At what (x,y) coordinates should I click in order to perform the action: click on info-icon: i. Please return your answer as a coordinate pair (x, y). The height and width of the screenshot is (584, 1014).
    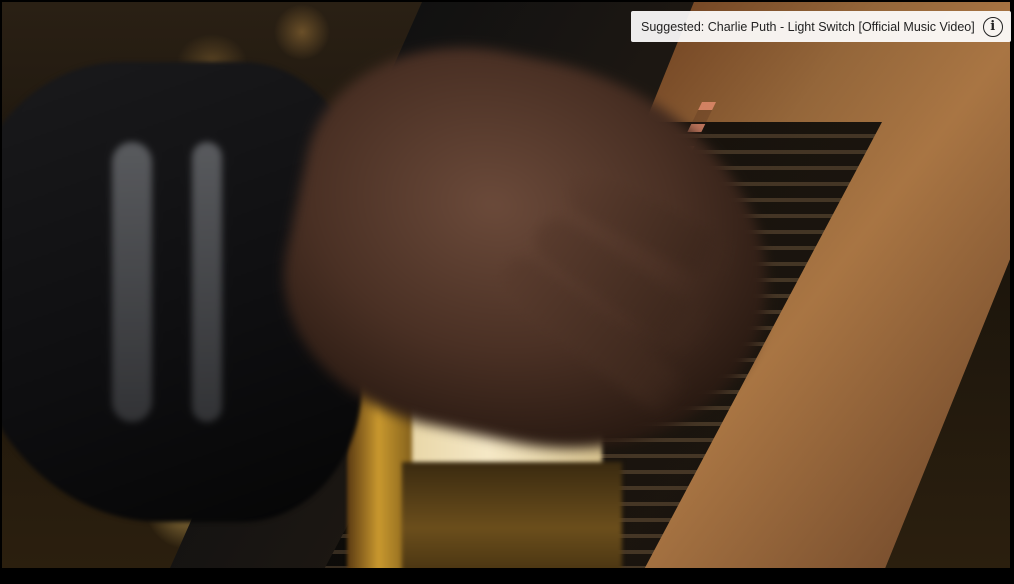
    Looking at the image, I should click on (992, 26).